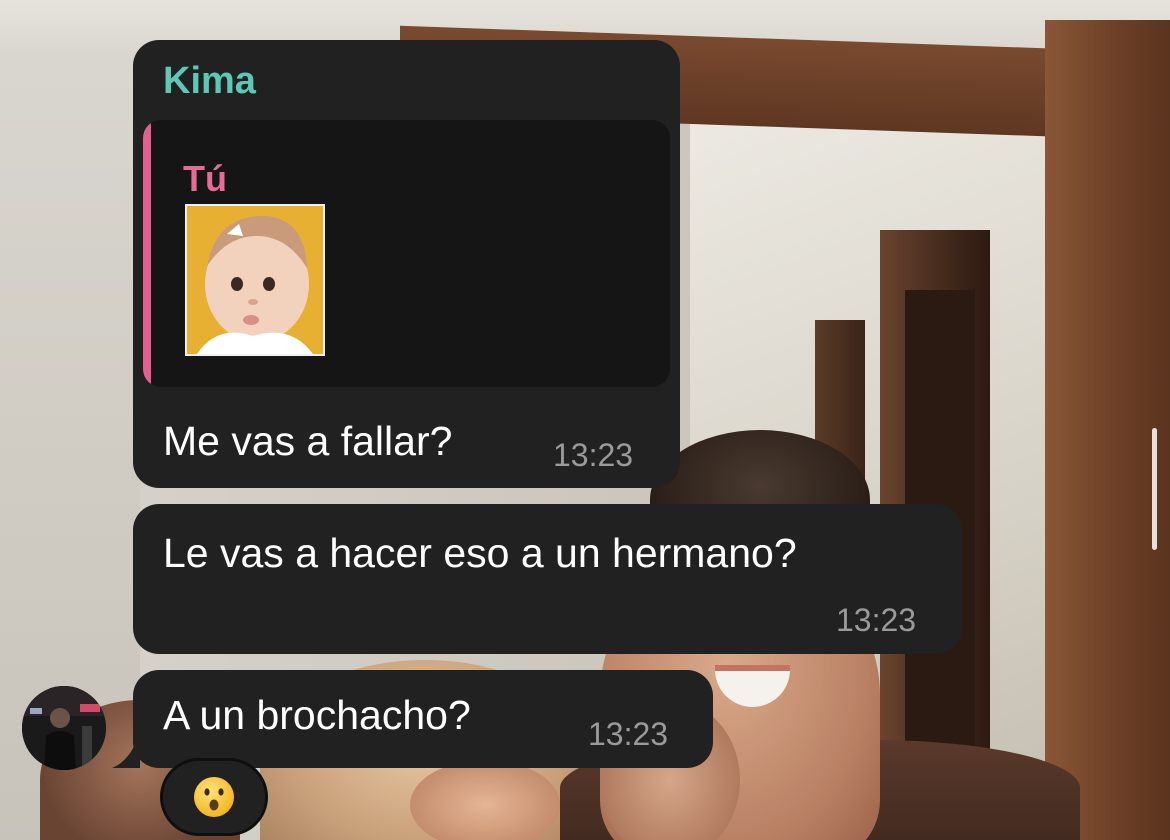  I want to click on message-text: Le vas a hacer eso a un hermano?, so click(480, 553).